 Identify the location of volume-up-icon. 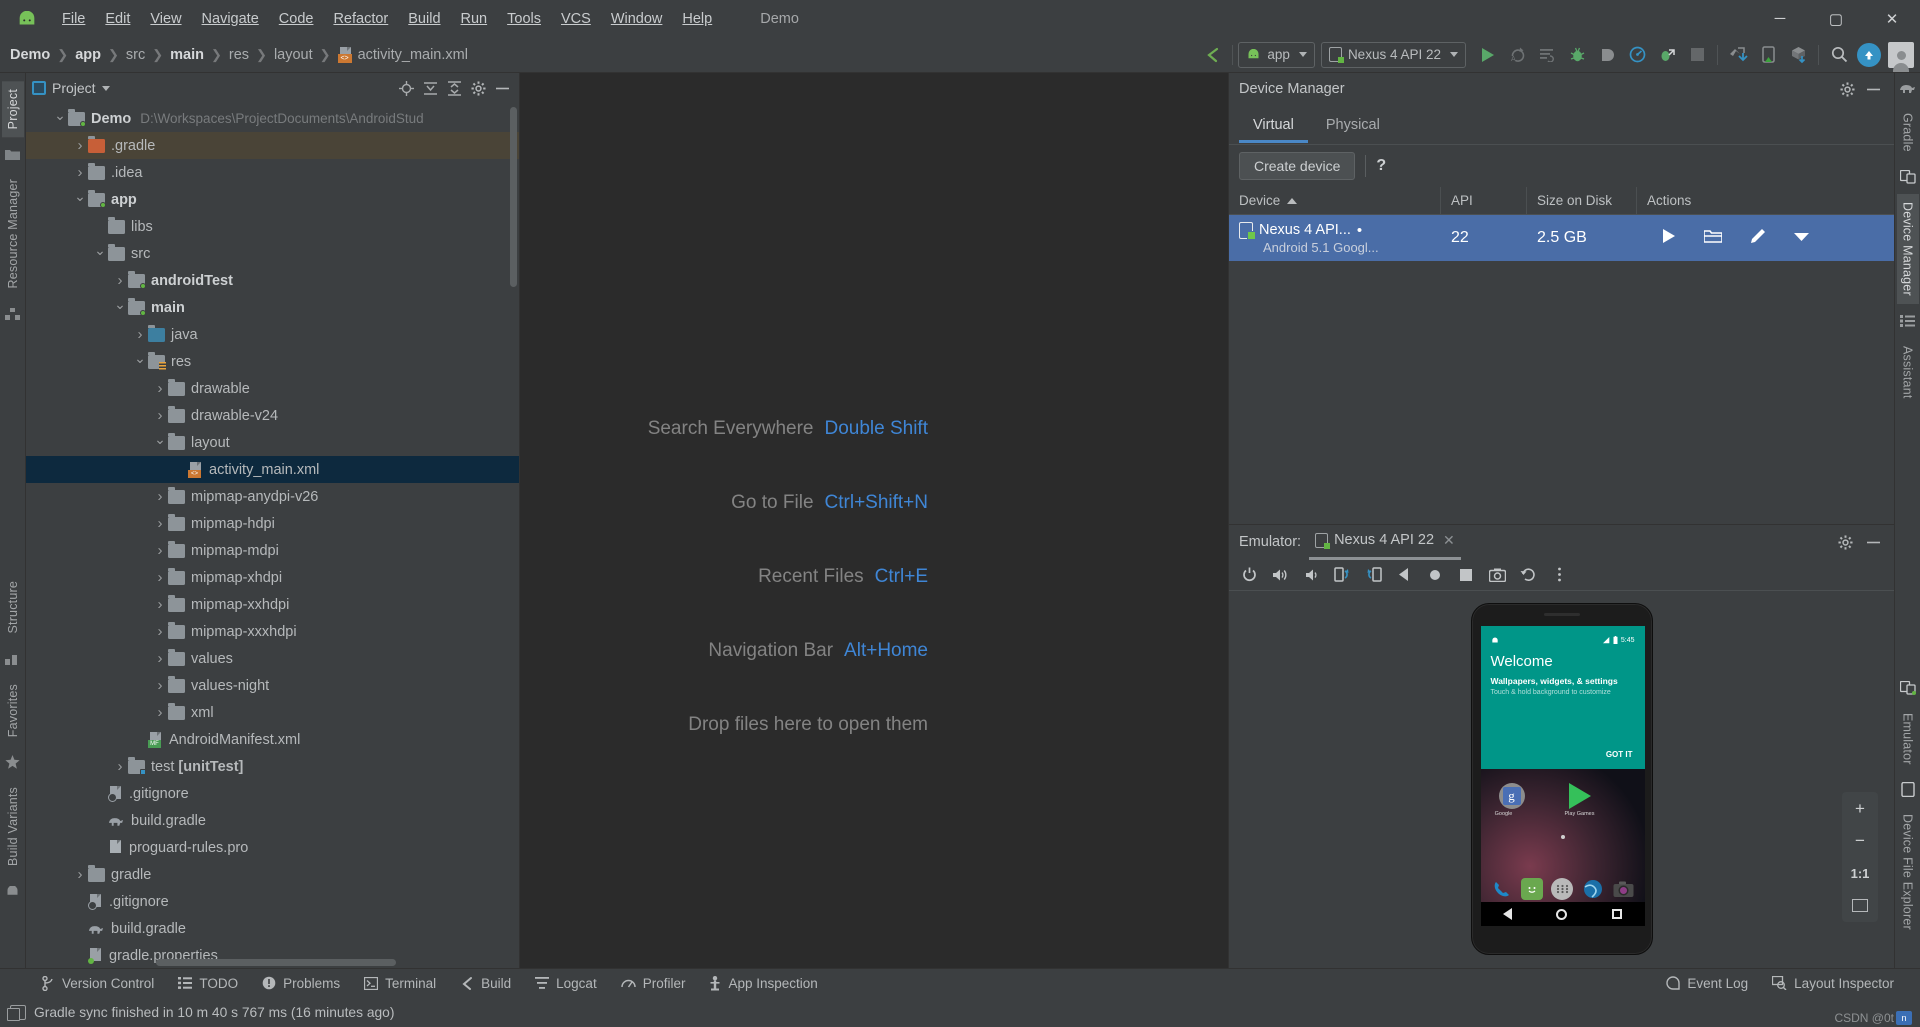
(1280, 575).